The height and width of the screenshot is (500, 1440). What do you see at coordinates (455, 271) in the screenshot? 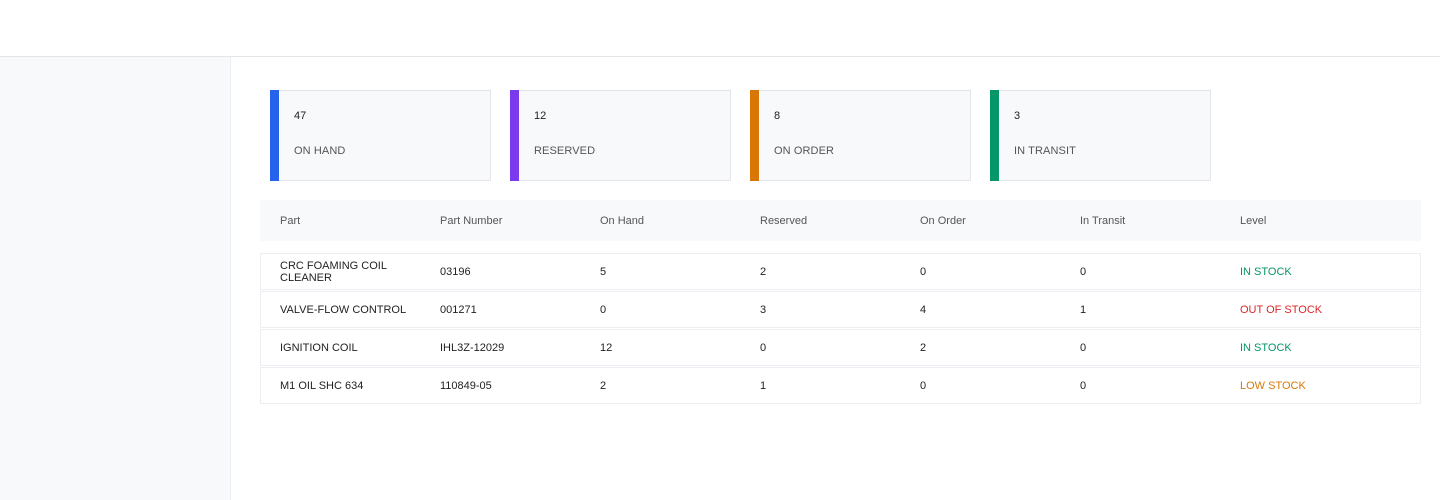
I see `cell-part-number: 03196` at bounding box center [455, 271].